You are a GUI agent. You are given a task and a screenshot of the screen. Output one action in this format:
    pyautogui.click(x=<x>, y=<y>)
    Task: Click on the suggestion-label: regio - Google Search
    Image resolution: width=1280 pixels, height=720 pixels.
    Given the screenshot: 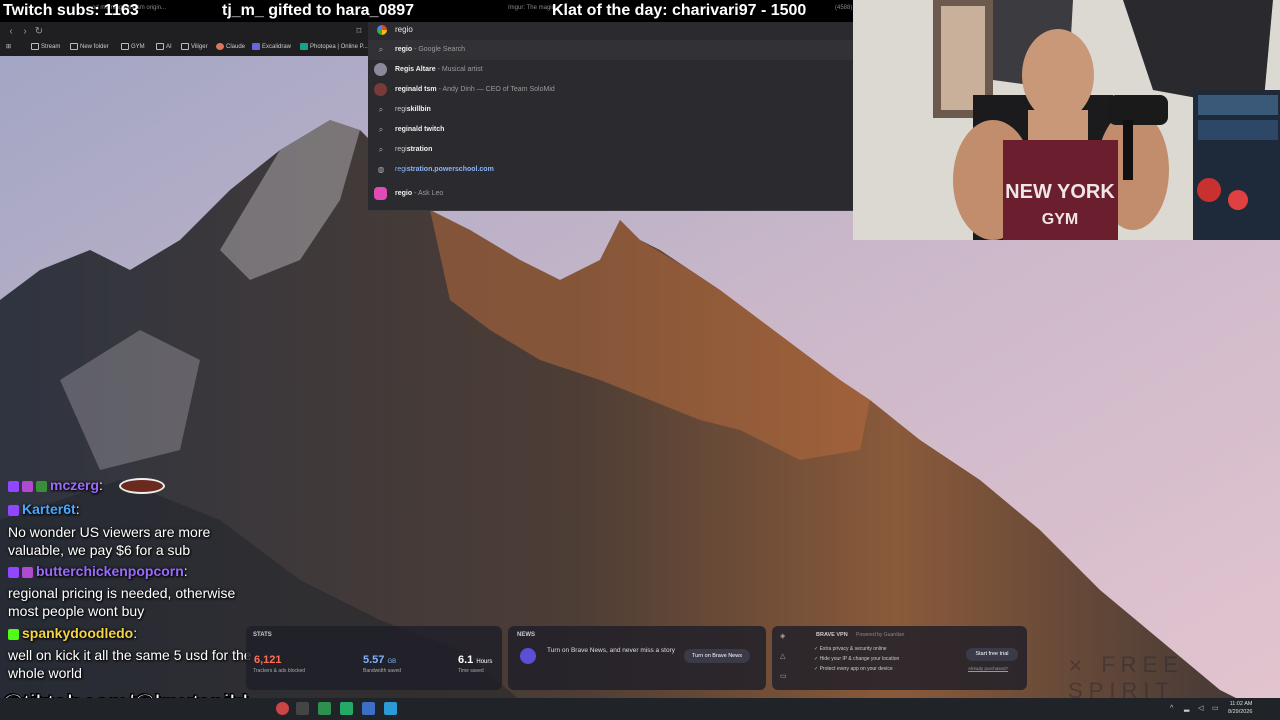 What is the action you would take?
    pyautogui.click(x=430, y=49)
    